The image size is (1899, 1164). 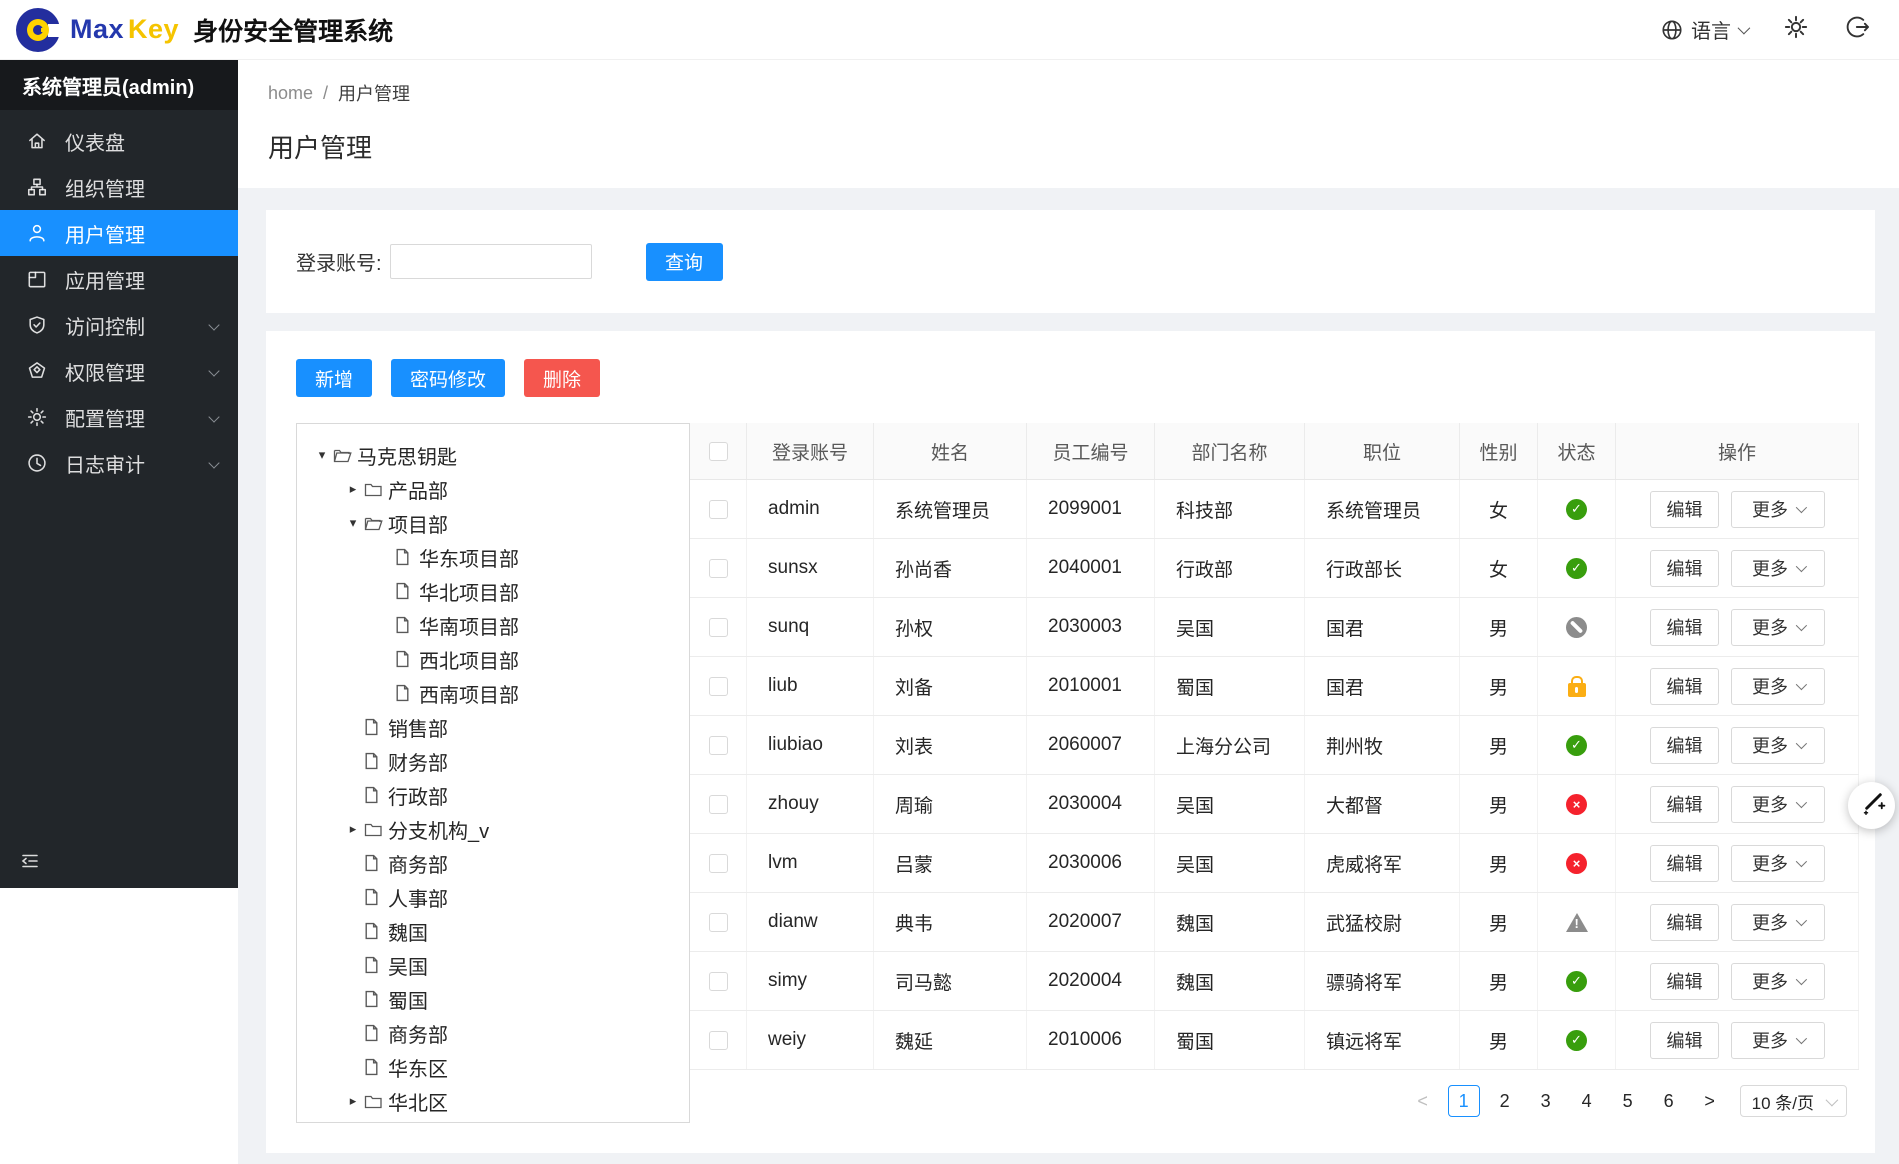 I want to click on sidebar-item-2: 用户管理, so click(x=119, y=233).